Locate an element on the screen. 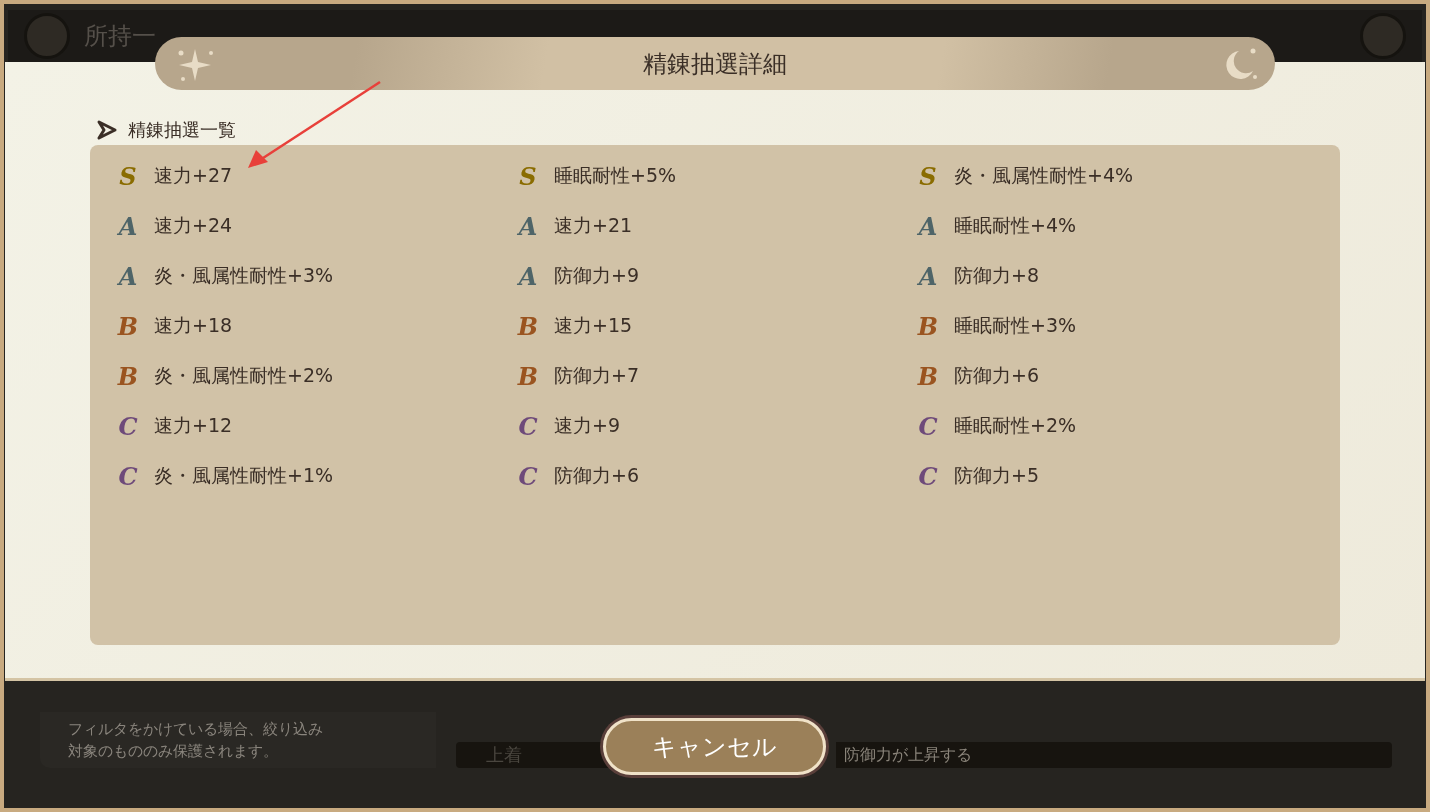 Image resolution: width=1430 pixels, height=812 pixels. diamond-icon is located at coordinates (107, 130).